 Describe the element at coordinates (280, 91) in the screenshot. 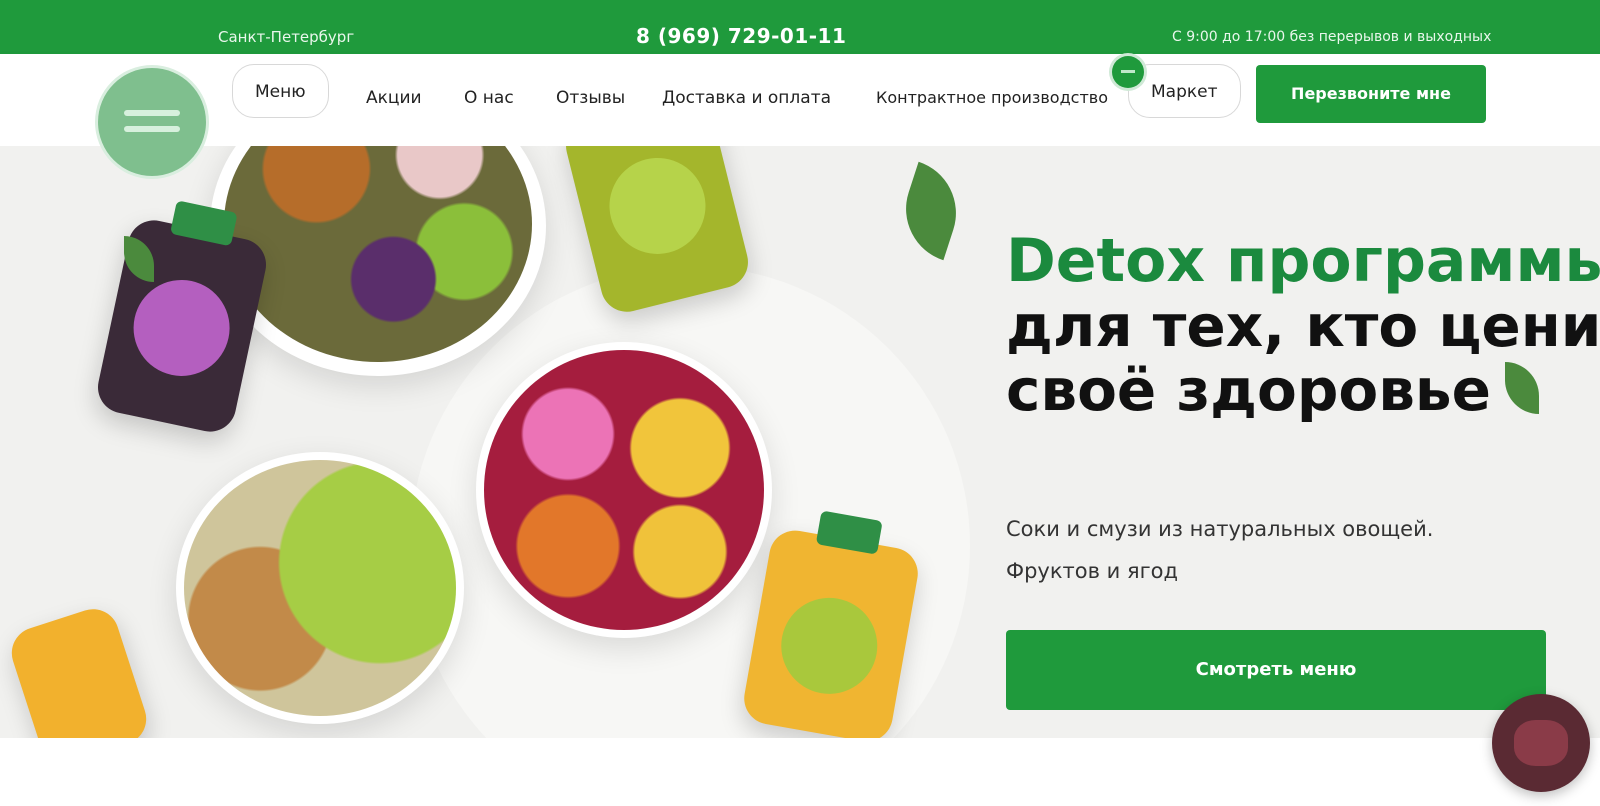

I see `nav-item-menu: Меню` at that location.